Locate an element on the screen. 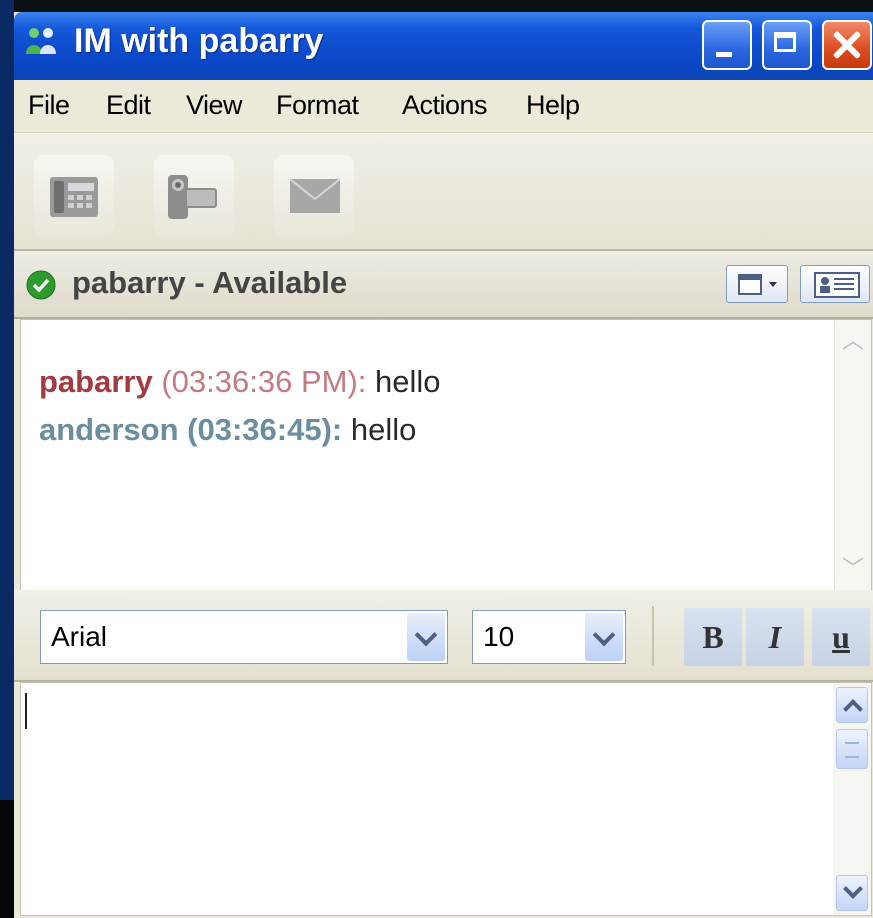  italic-button: I is located at coordinates (775, 637).